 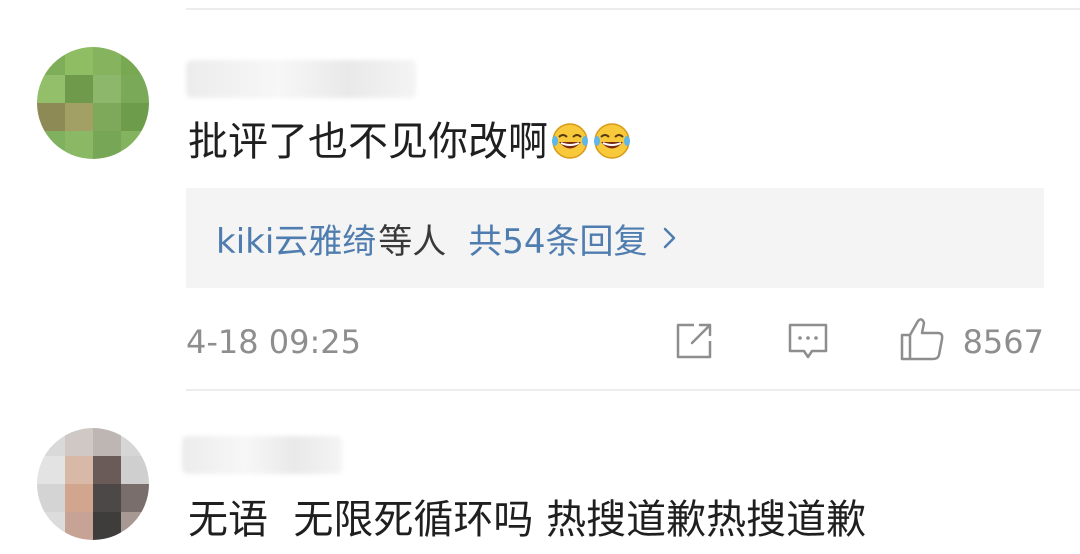 What do you see at coordinates (922, 339) in the screenshot?
I see `like-thumbs-up-icon` at bounding box center [922, 339].